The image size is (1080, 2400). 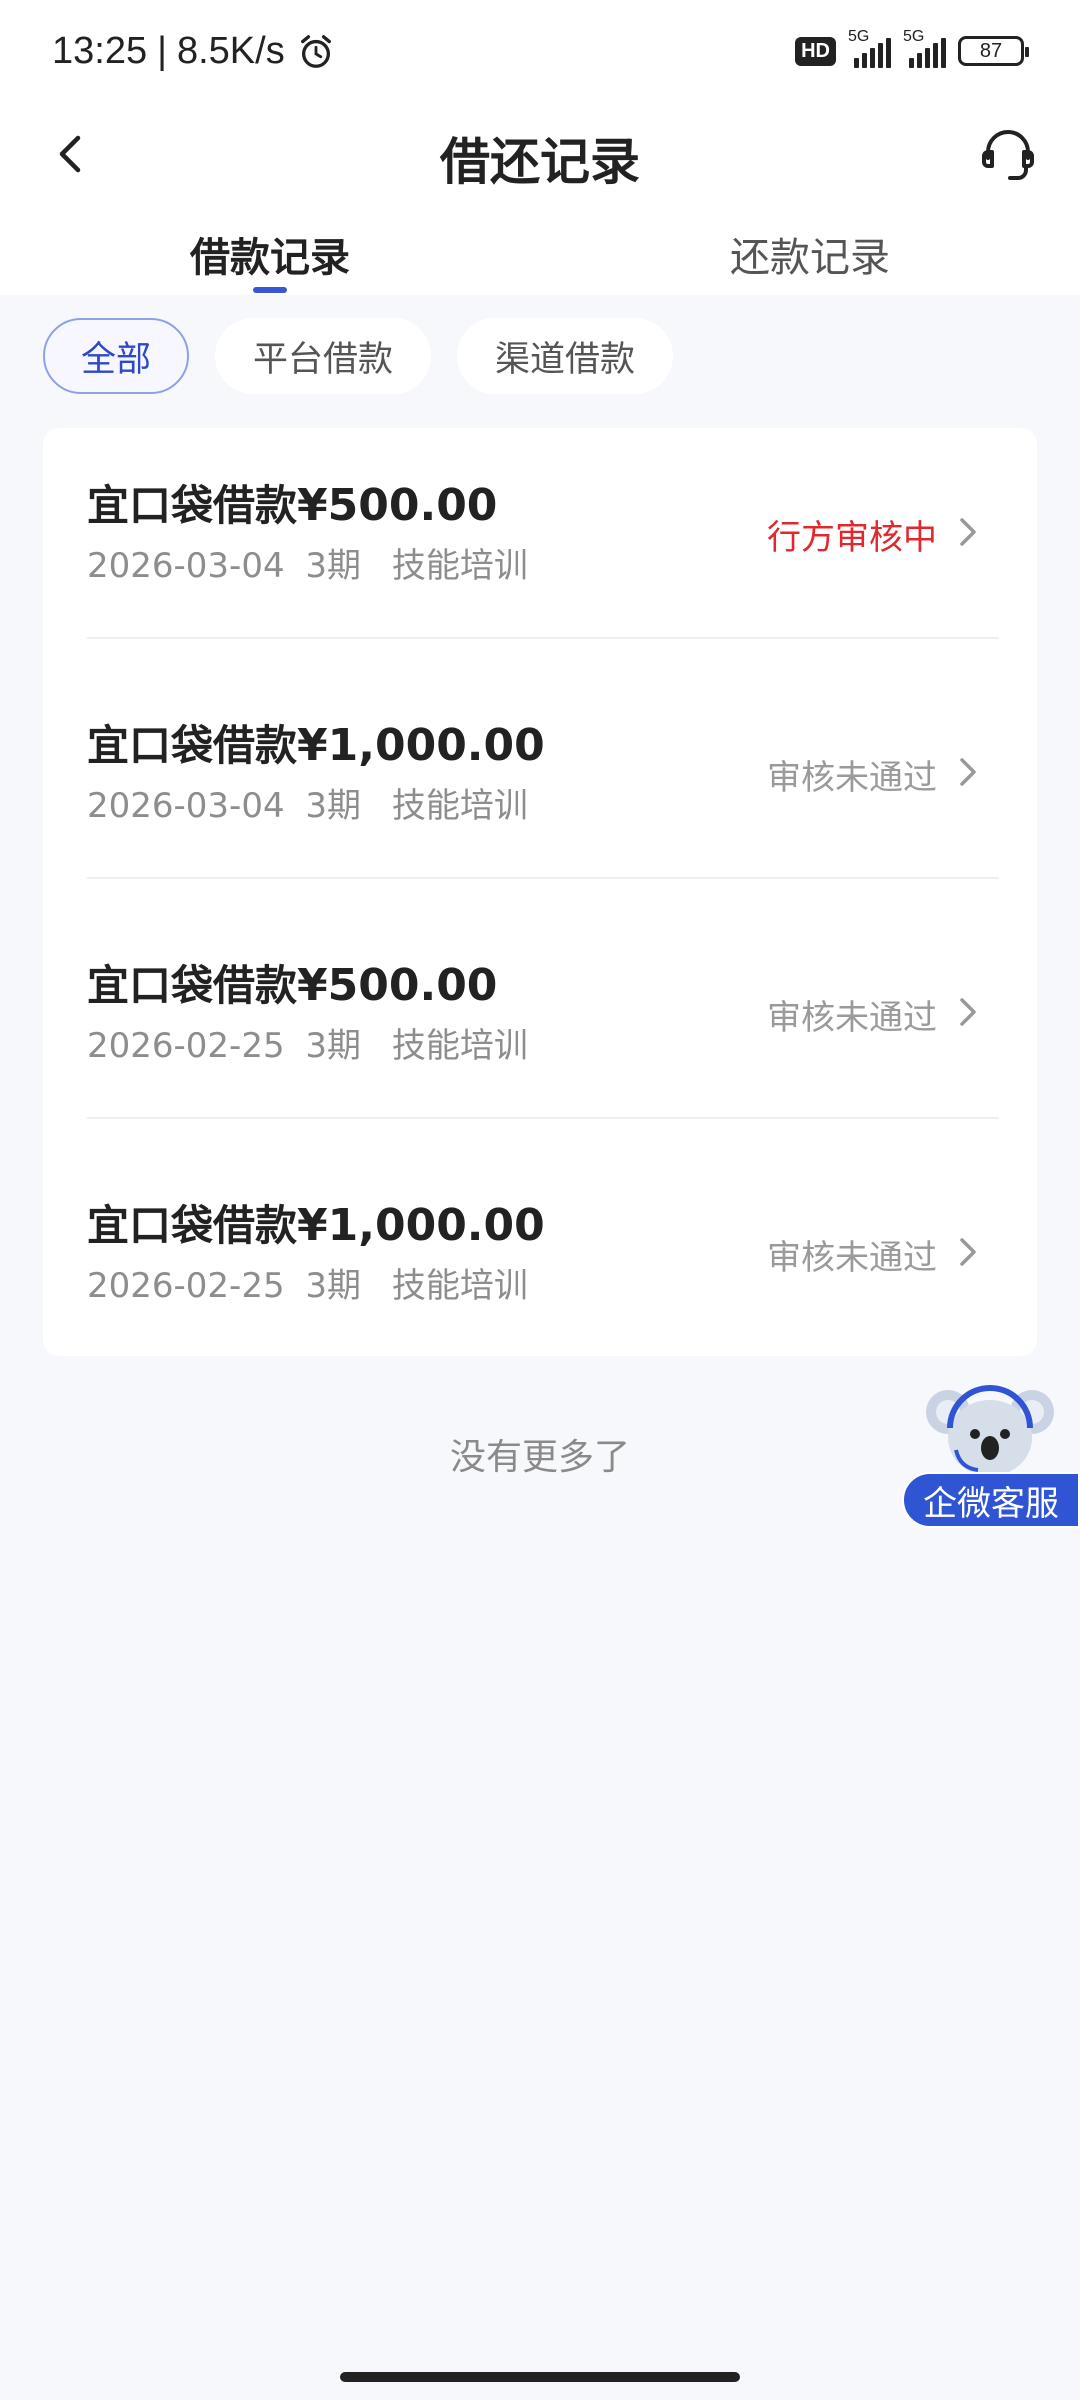 What do you see at coordinates (852, 538) in the screenshot?
I see `record-status: 行方审核中` at bounding box center [852, 538].